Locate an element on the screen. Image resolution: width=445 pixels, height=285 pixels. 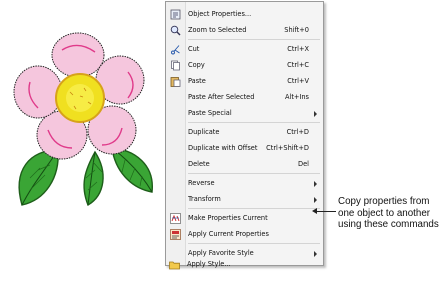
menu-item-shortcut: Ctrl+Shift+D is located at coordinates (287, 148).